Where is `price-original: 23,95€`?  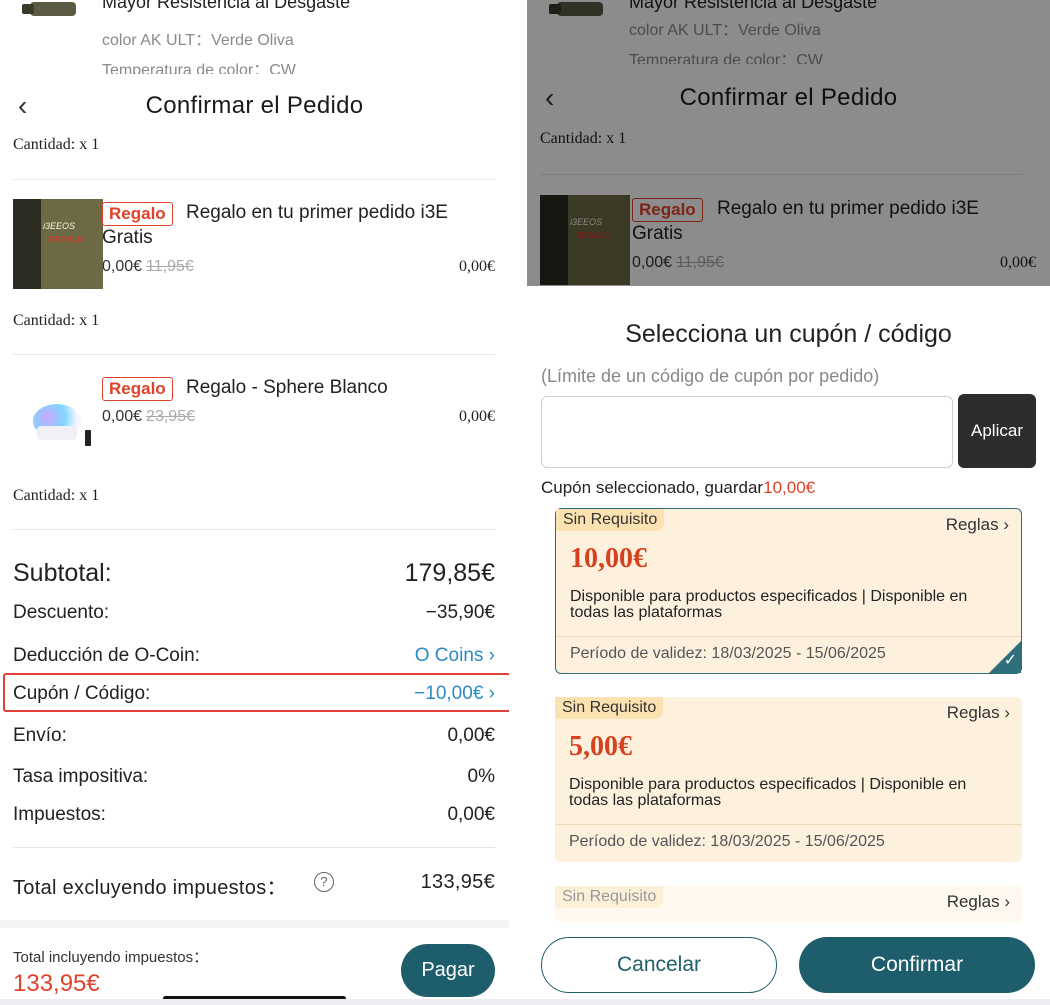 price-original: 23,95€ is located at coordinates (170, 416).